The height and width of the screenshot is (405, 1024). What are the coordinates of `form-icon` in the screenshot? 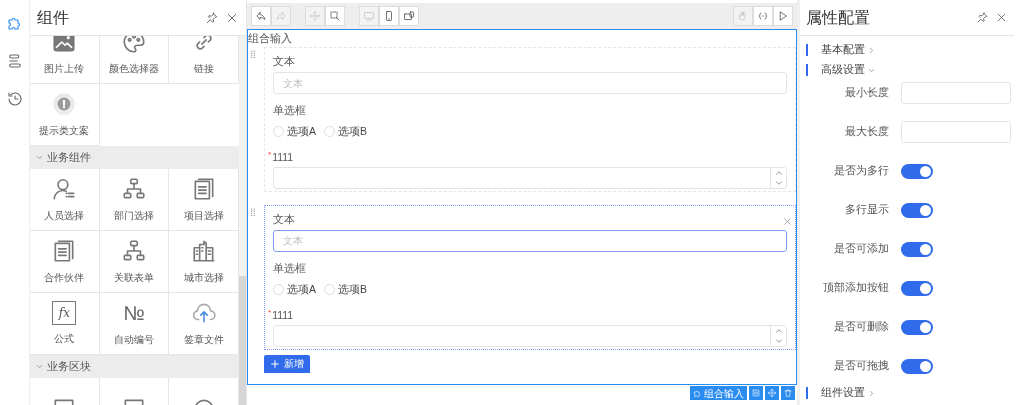 It's located at (756, 393).